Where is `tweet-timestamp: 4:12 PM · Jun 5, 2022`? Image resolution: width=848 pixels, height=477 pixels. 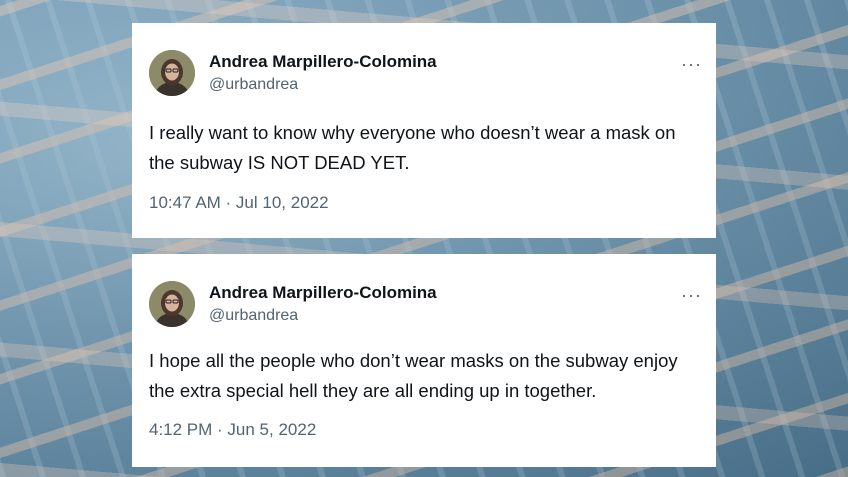
tweet-timestamp: 4:12 PM · Jun 5, 2022 is located at coordinates (232, 430).